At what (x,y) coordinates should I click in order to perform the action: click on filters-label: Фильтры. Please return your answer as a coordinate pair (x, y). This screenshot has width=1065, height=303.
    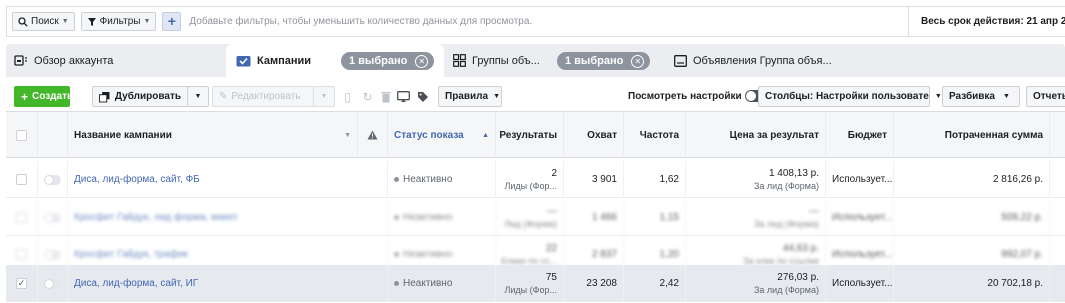
    Looking at the image, I should click on (120, 21).